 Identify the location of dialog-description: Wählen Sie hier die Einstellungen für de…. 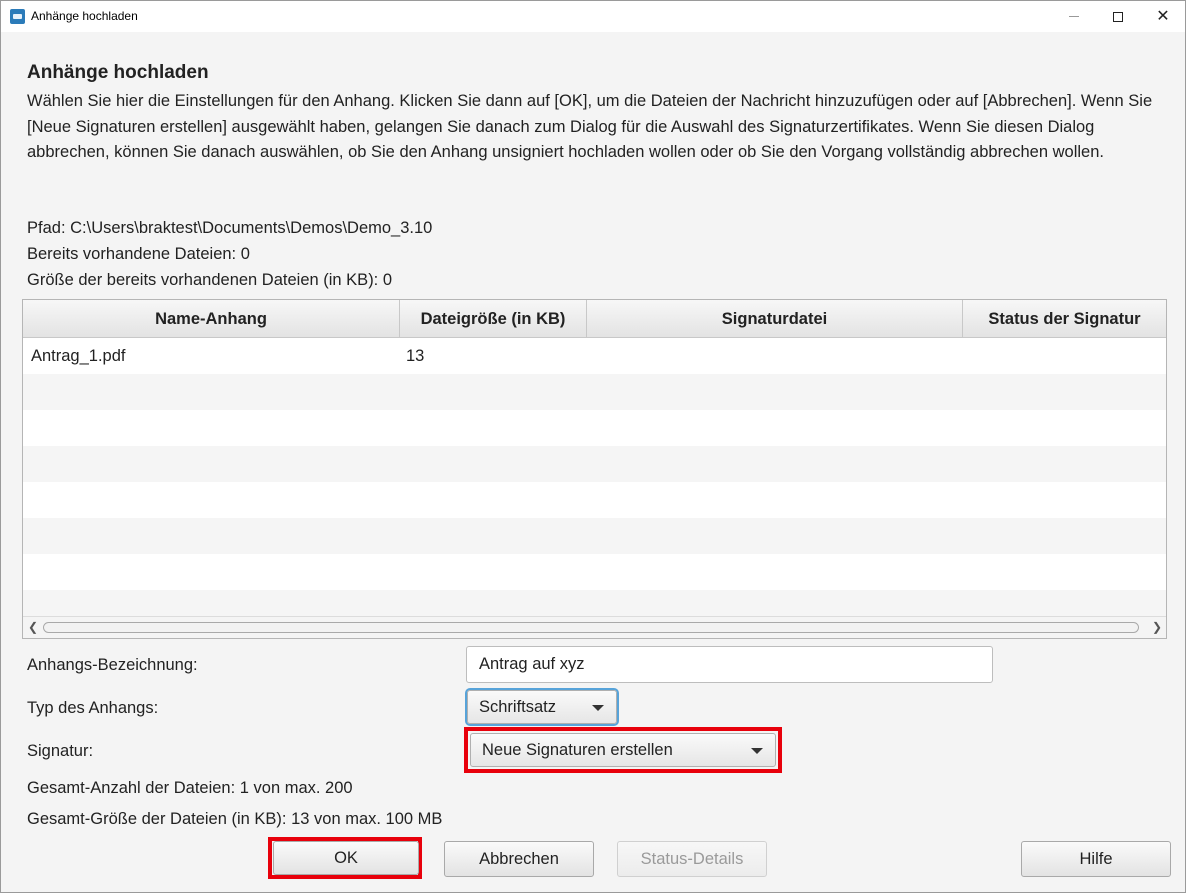
(590, 126).